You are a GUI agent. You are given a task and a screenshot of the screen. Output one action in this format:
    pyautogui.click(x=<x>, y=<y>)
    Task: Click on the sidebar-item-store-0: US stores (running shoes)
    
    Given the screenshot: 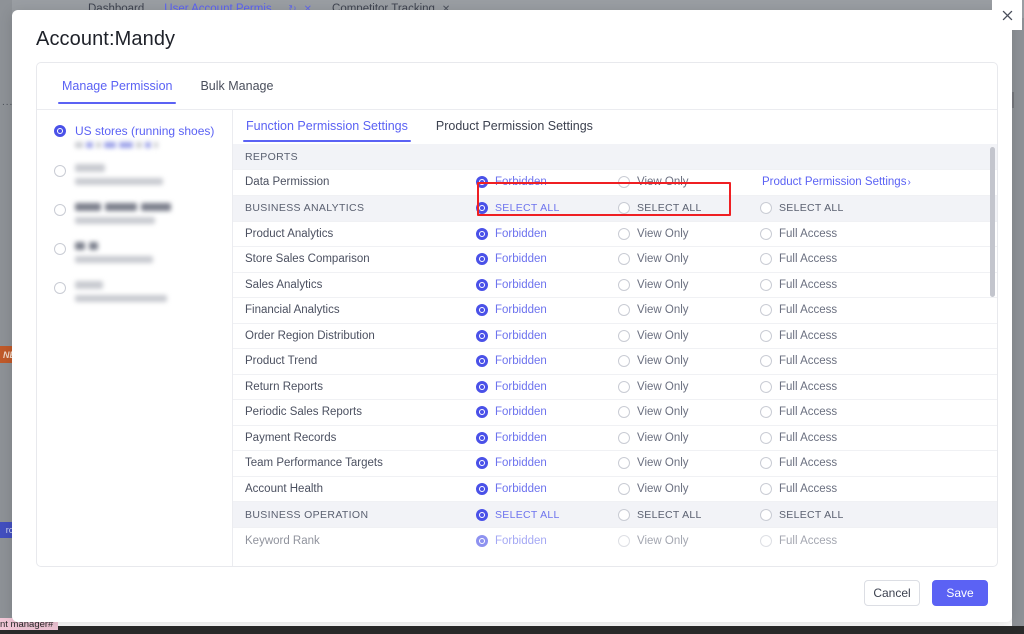 What is the action you would take?
    pyautogui.click(x=134, y=136)
    